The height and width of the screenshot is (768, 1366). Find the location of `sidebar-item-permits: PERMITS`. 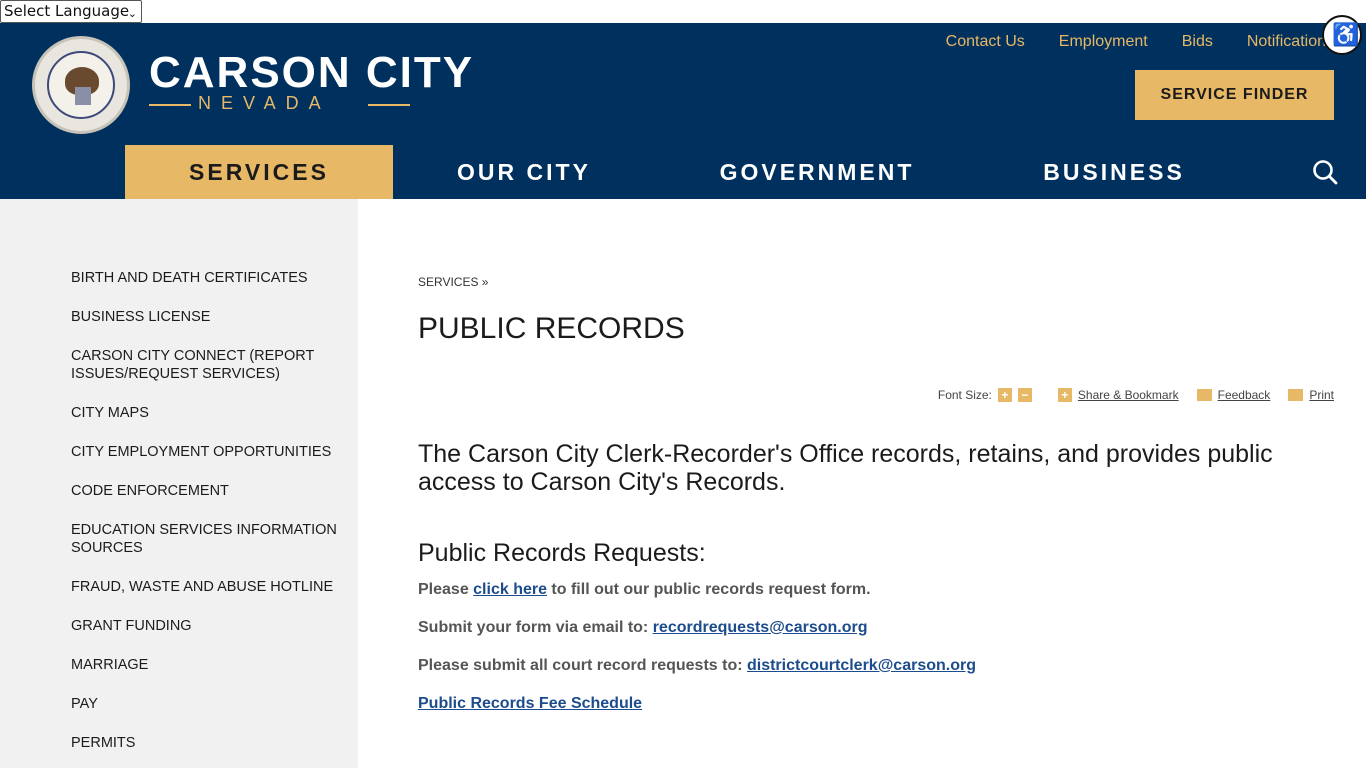

sidebar-item-permits: PERMITS is located at coordinates (206, 743).